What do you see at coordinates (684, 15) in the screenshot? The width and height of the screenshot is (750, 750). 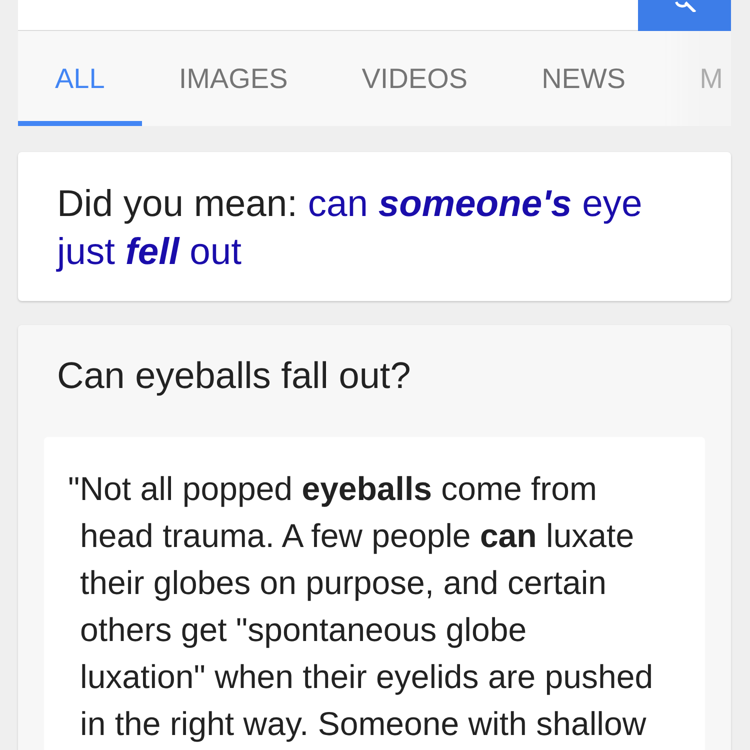 I see `search-button` at bounding box center [684, 15].